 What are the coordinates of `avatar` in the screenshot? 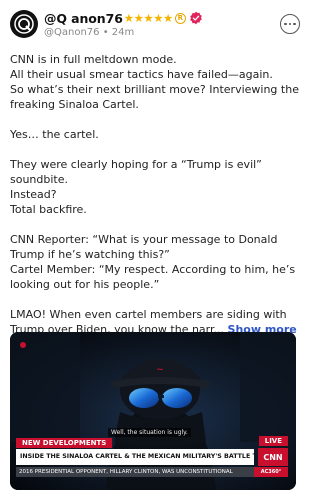 It's located at (24, 24).